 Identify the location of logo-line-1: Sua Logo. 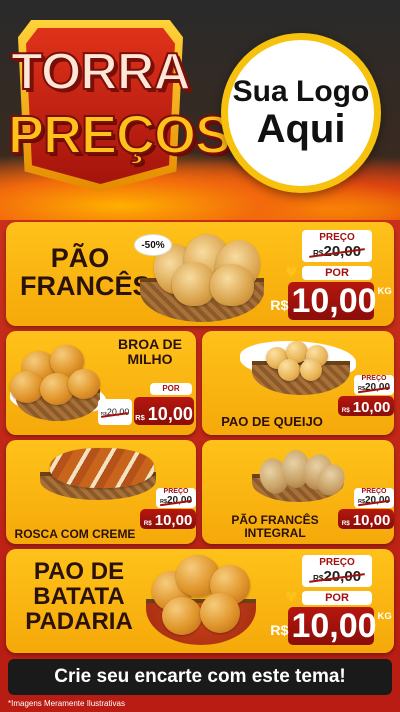
(301, 92).